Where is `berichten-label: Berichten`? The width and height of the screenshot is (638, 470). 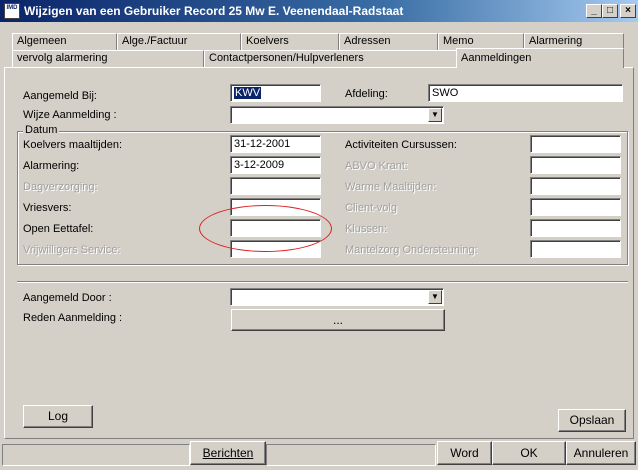 berichten-label: Berichten is located at coordinates (228, 453).